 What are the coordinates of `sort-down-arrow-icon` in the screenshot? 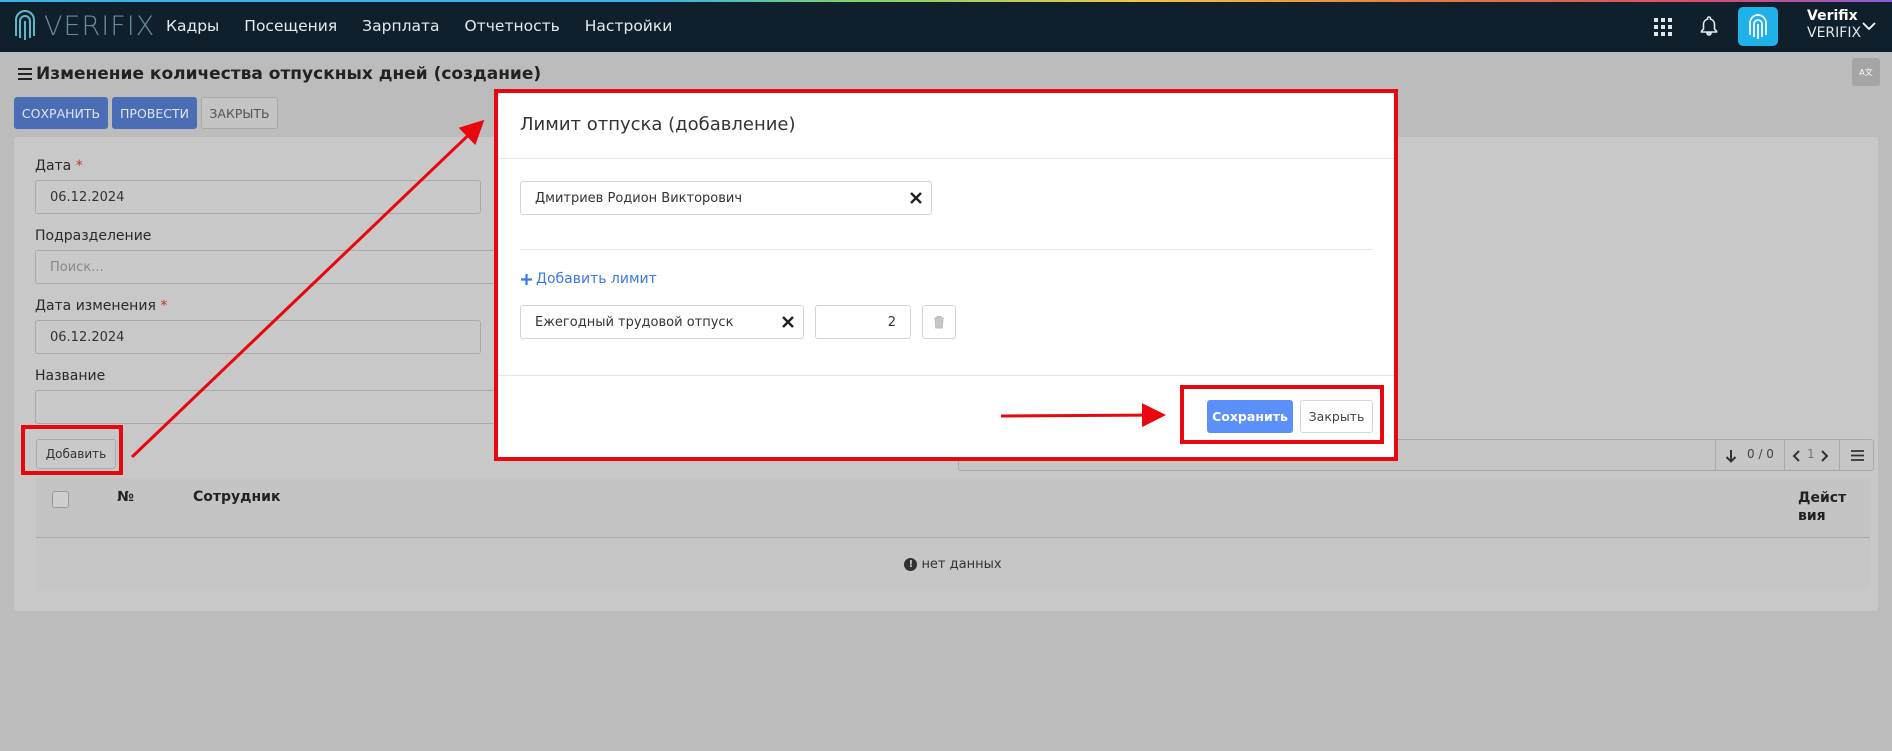 It's located at (1731, 456).